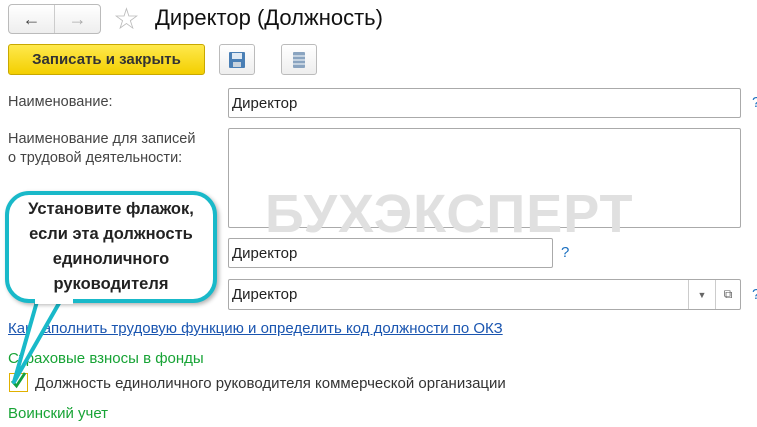  I want to click on floppy-disk-icon, so click(237, 59).